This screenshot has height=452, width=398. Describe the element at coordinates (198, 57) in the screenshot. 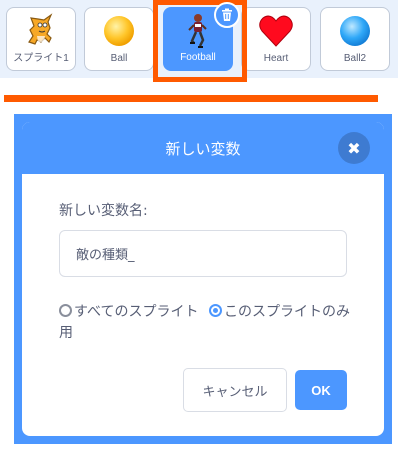

I see `sprite-label: Football` at that location.